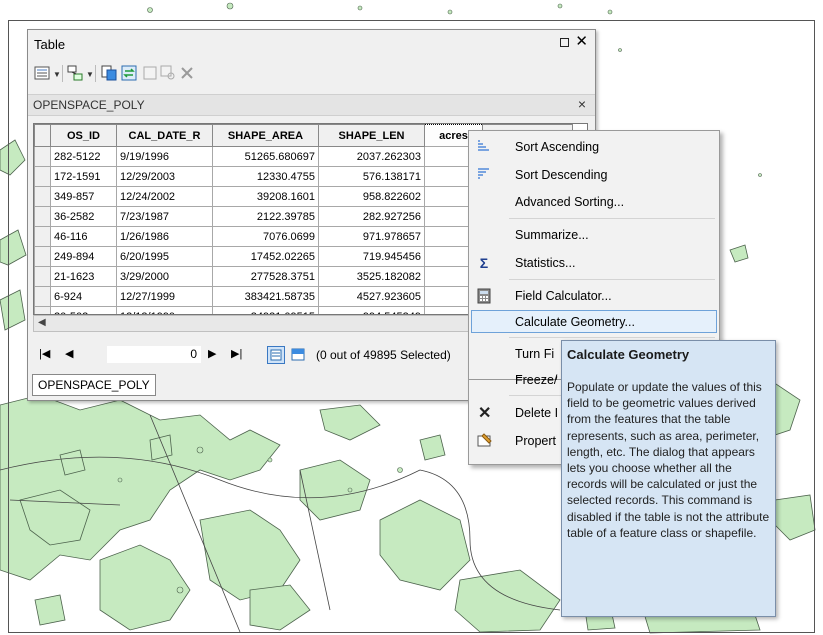 The height and width of the screenshot is (635, 823). I want to click on menu-item-delete-field: ✕ Delete I, so click(515, 412).